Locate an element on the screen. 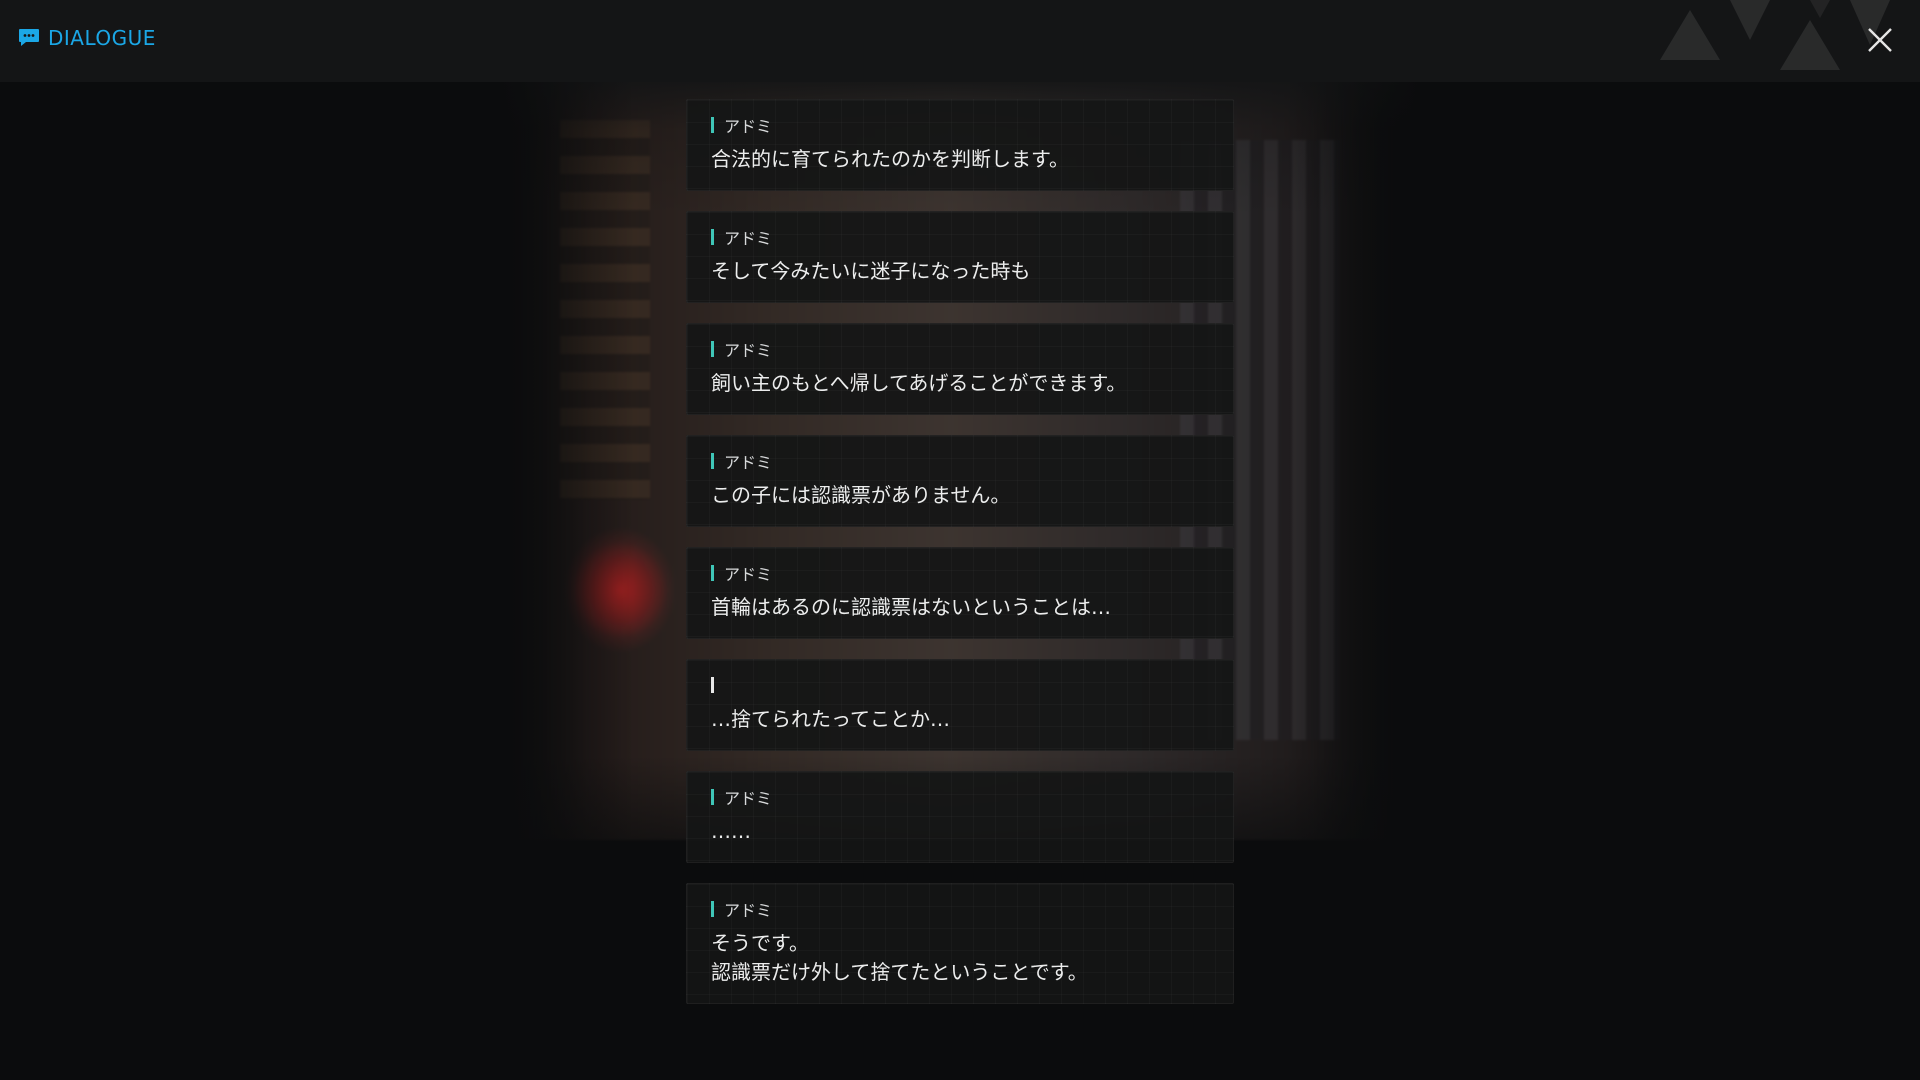 The height and width of the screenshot is (1080, 1920). dialogue-entry: アドミ合法的に育てられたのかを判断します。 is located at coordinates (960, 145).